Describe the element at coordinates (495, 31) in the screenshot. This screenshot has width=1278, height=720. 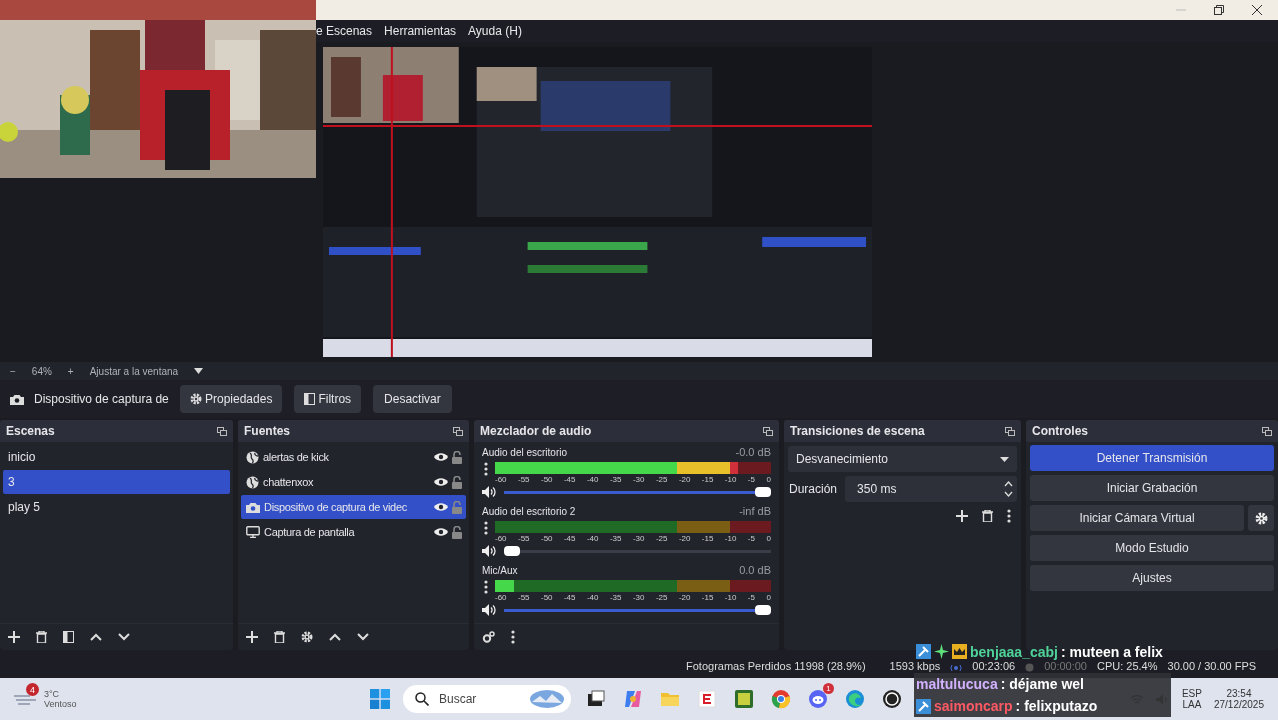
I see `menu-item: Ayuda (H)` at that location.